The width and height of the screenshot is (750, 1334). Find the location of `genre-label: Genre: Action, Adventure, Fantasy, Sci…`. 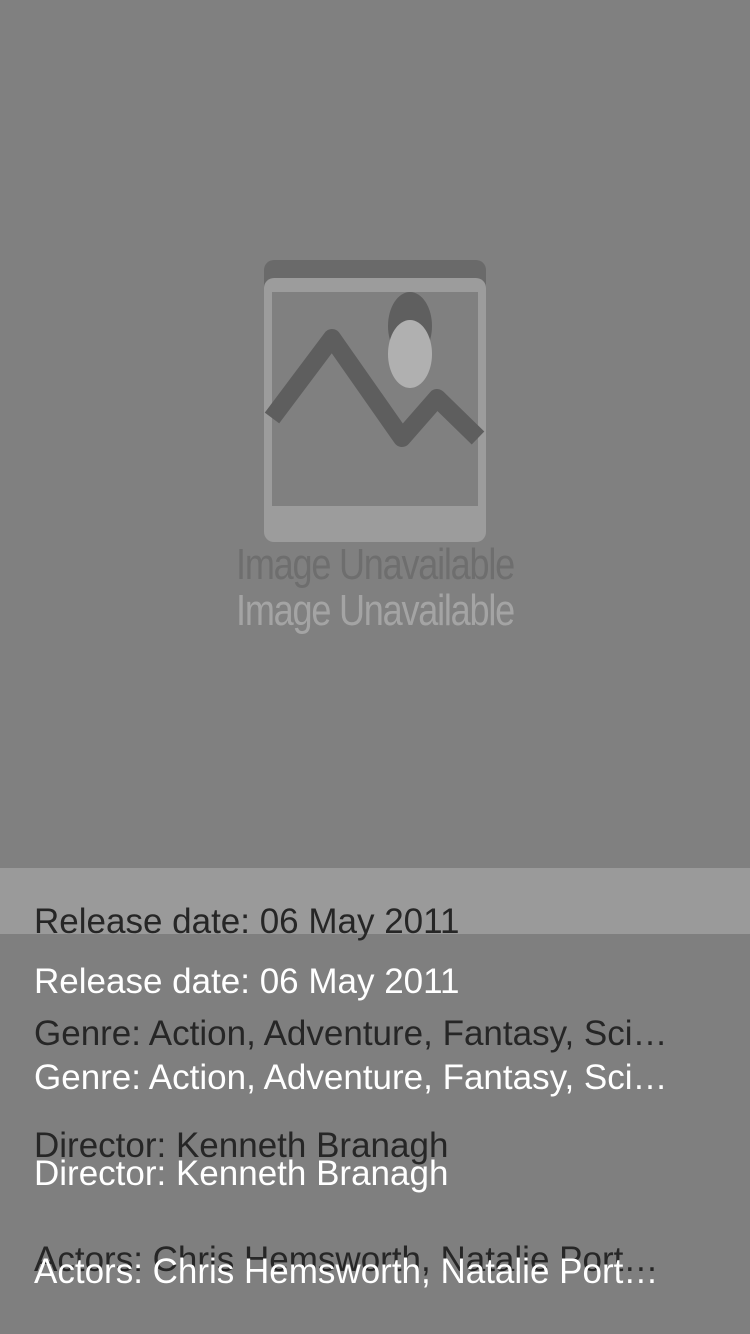

genre-label: Genre: Action, Adventure, Fantasy, Sci… is located at coordinates (351, 1077).